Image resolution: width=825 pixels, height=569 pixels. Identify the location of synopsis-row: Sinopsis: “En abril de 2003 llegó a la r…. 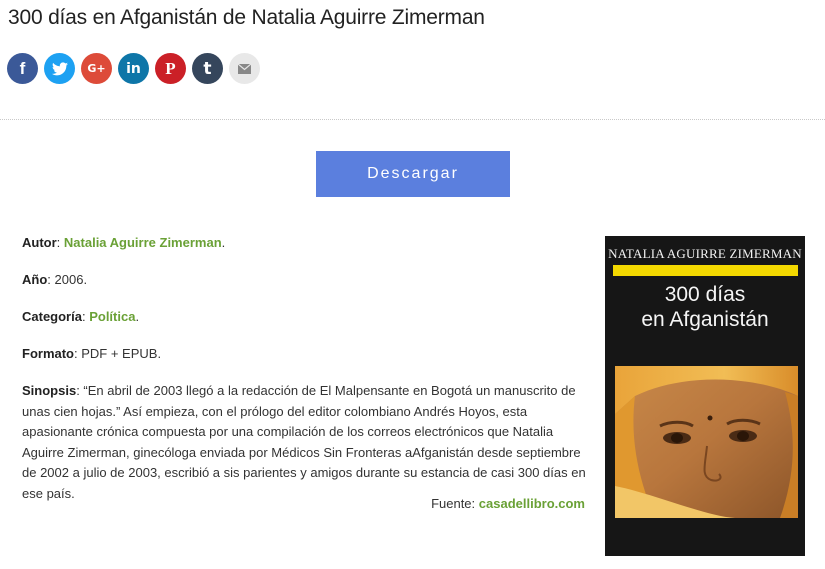
(304, 442).